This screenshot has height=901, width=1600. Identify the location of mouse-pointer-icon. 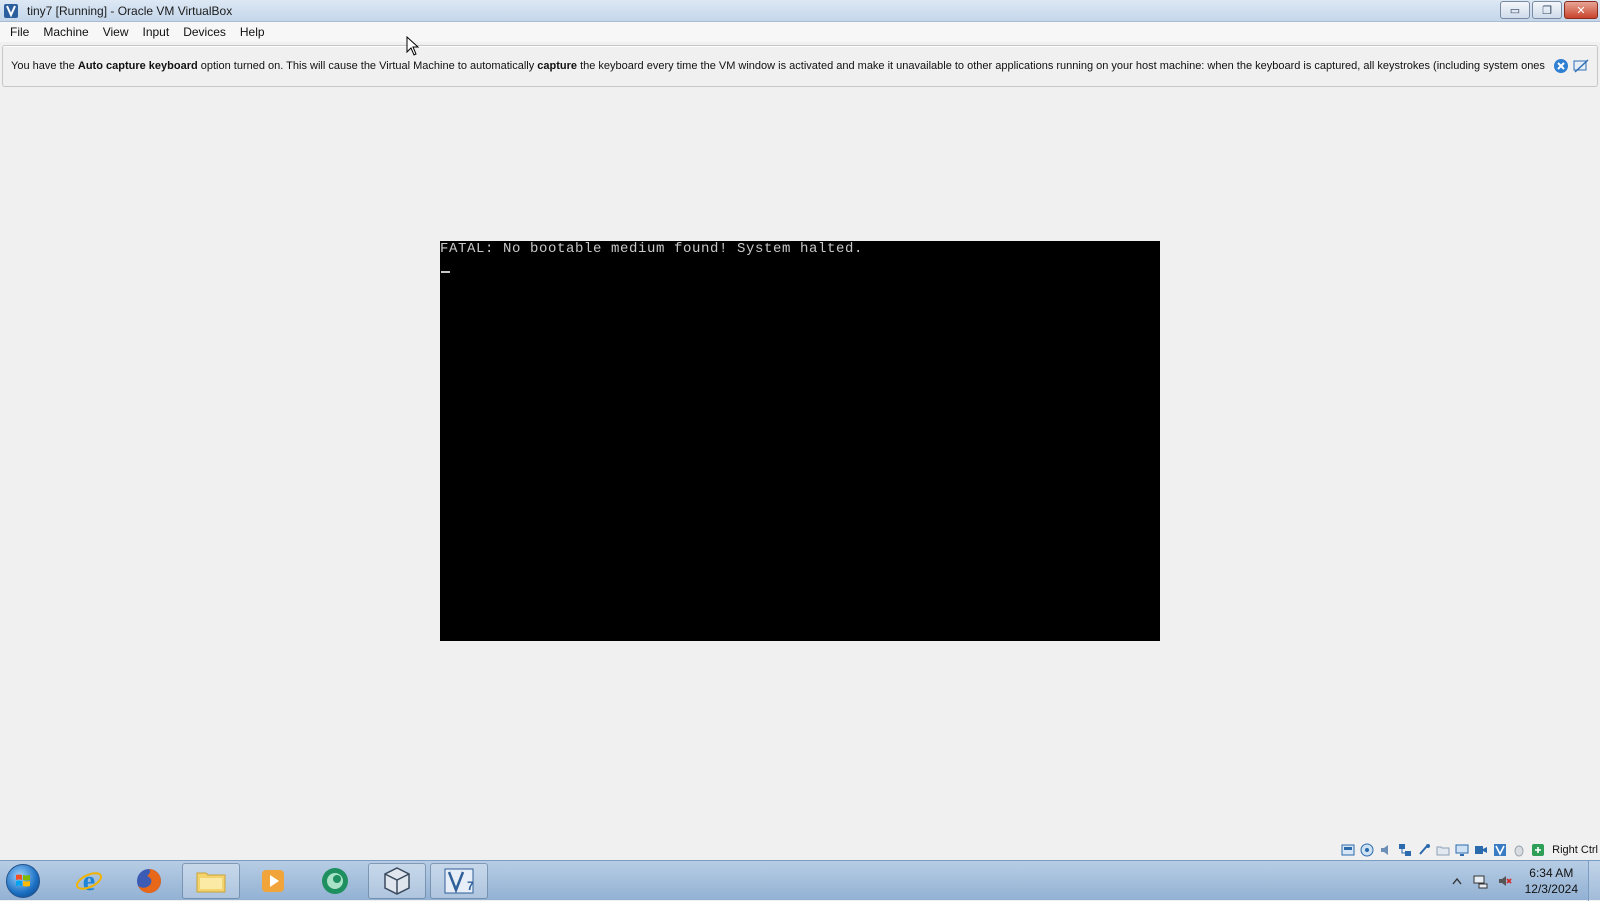
(413, 47).